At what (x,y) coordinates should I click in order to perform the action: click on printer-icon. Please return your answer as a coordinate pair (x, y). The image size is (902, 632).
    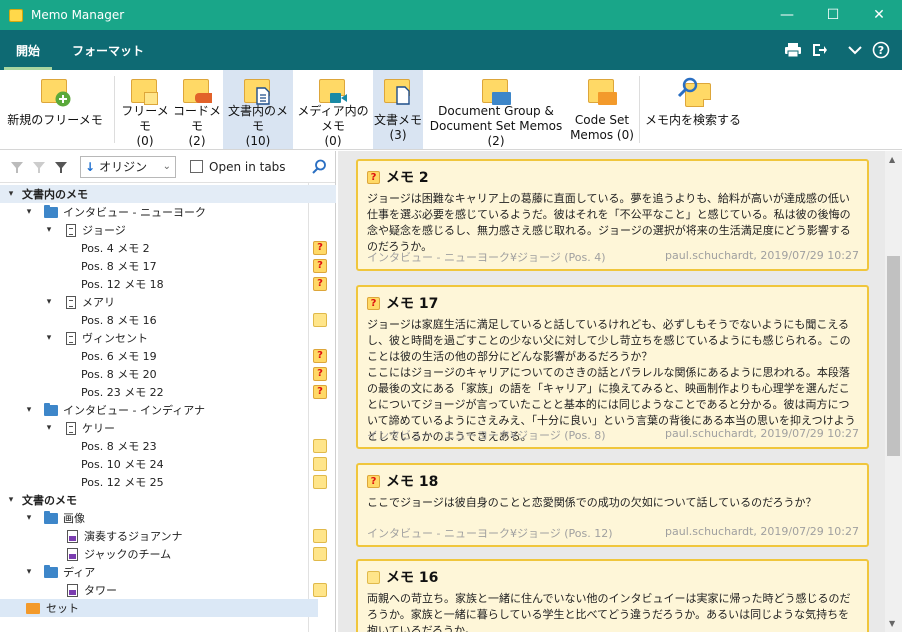
    Looking at the image, I should click on (793, 50).